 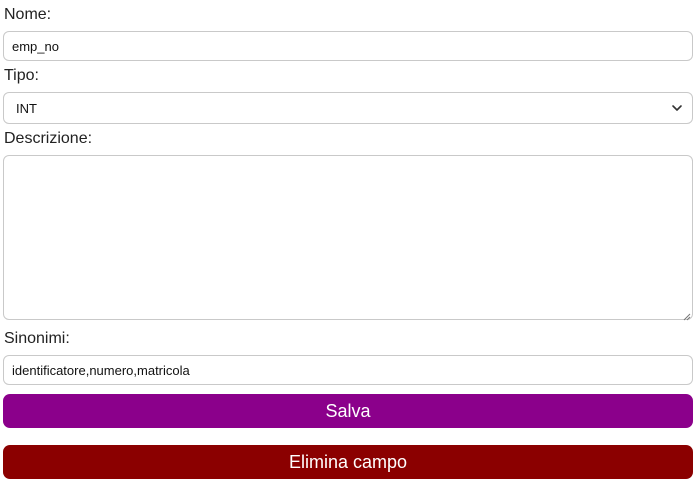 What do you see at coordinates (677, 108) in the screenshot?
I see `chevron-down-icon` at bounding box center [677, 108].